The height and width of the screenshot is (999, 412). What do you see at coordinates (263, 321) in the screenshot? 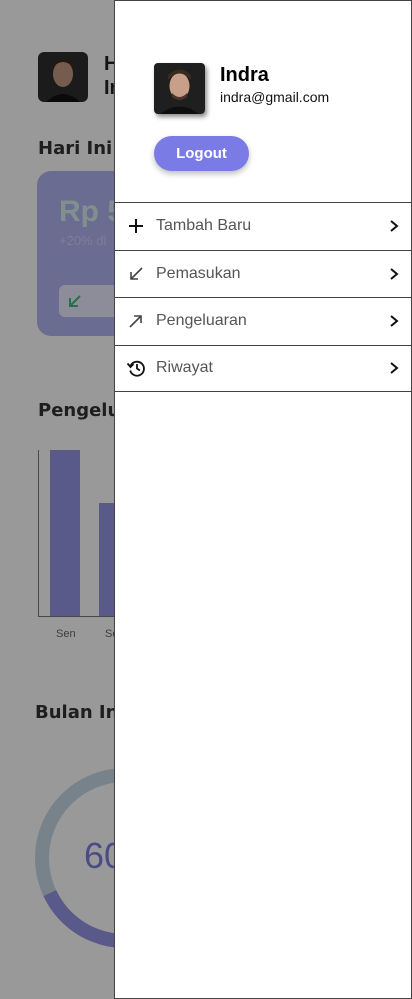
I see `menu-item-pengeluaran: Pengeluaran` at bounding box center [263, 321].